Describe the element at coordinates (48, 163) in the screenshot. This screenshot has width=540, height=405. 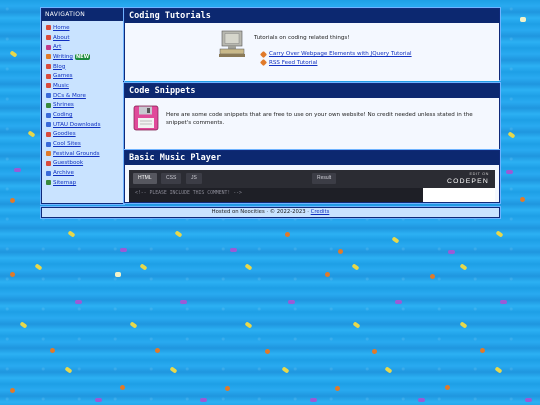
I see `book-icon` at that location.